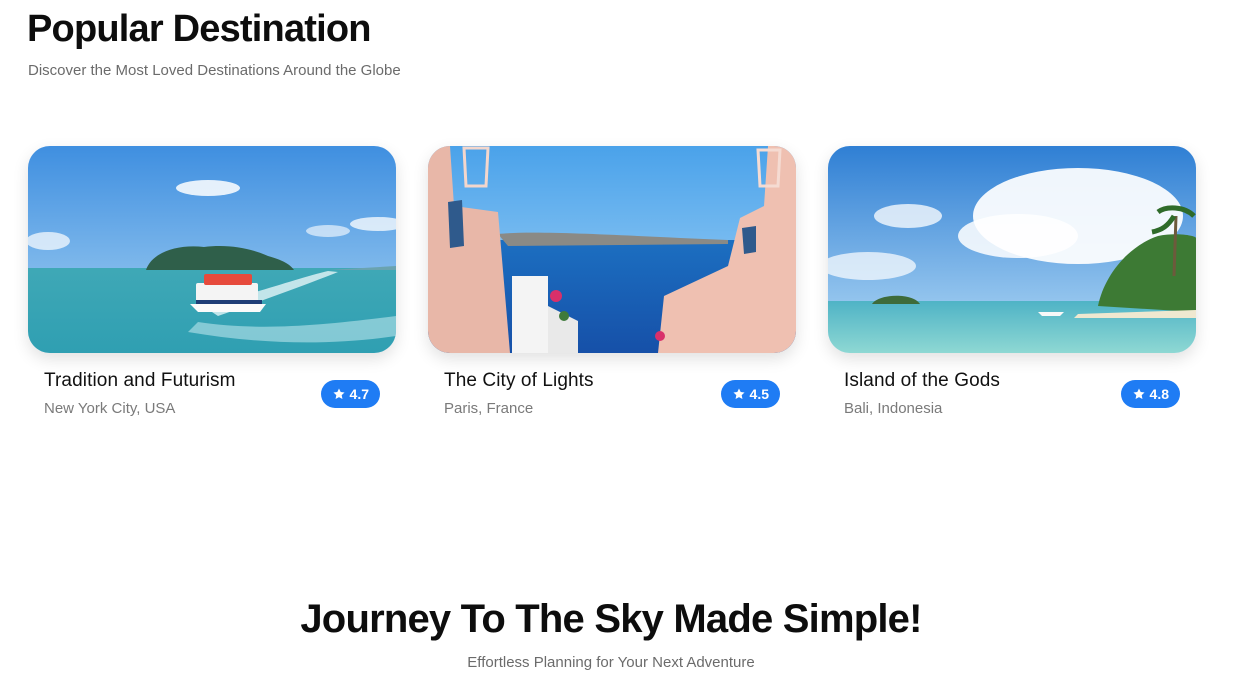  Describe the element at coordinates (110, 408) in the screenshot. I see `destination-location: New York City, USA` at that location.